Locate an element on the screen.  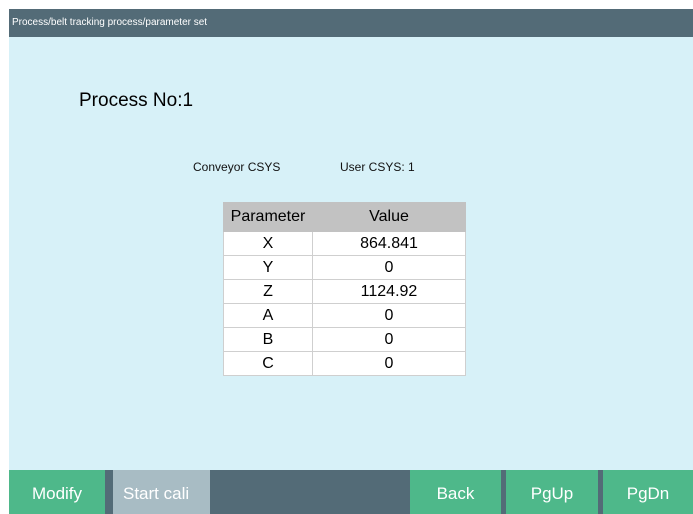
table-row: C 0 is located at coordinates (344, 363).